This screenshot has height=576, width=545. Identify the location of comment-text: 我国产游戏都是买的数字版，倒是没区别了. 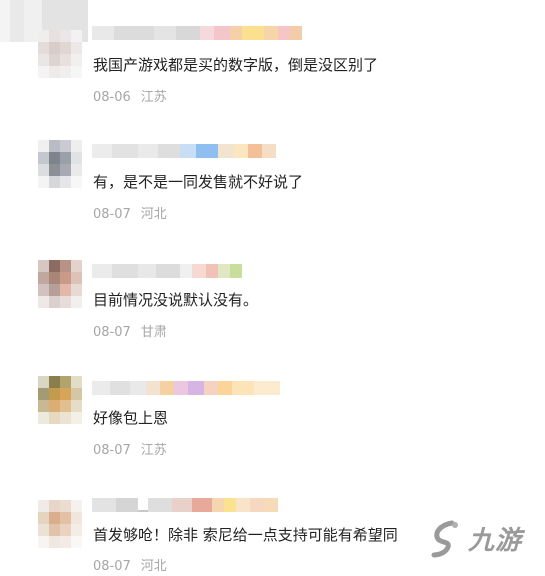
(236, 65).